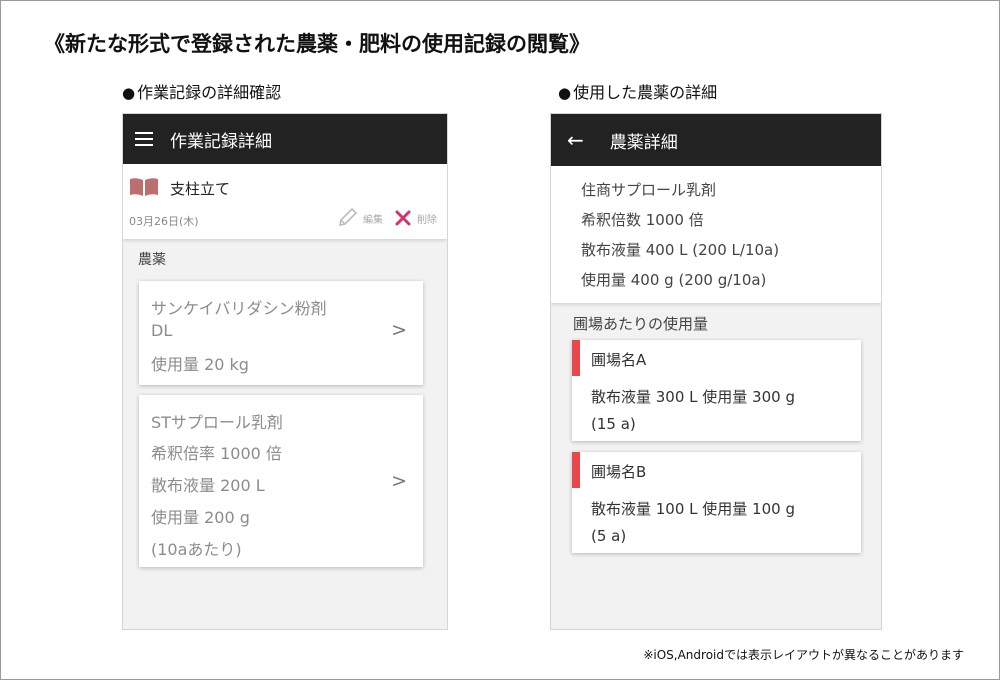 The width and height of the screenshot is (1000, 680). What do you see at coordinates (643, 142) in the screenshot?
I see `app-bar-title: 農薬詳細` at bounding box center [643, 142].